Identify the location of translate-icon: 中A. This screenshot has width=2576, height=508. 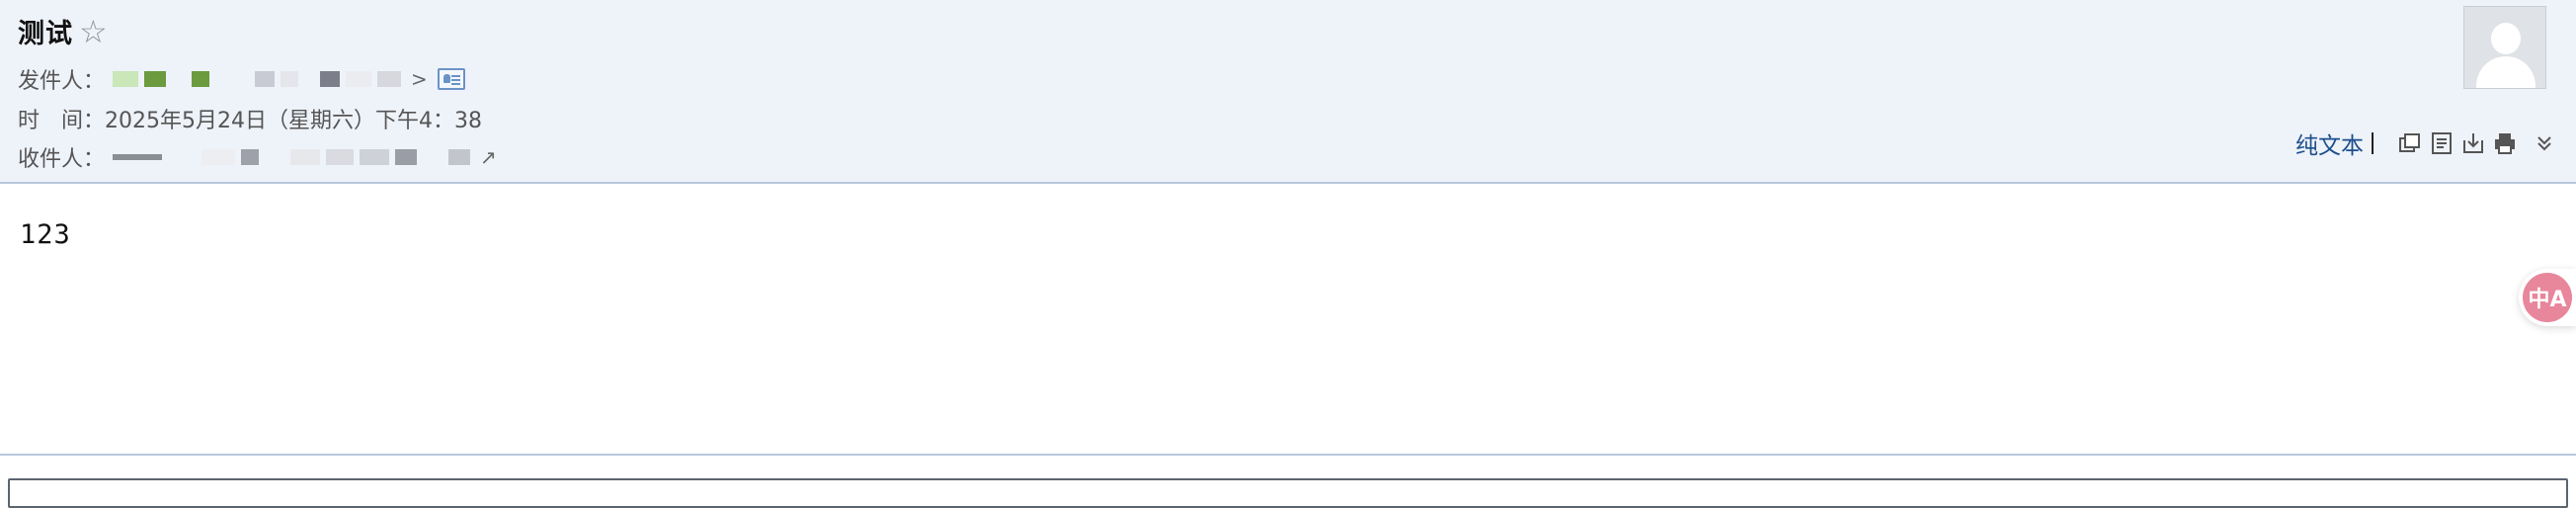
(2547, 297).